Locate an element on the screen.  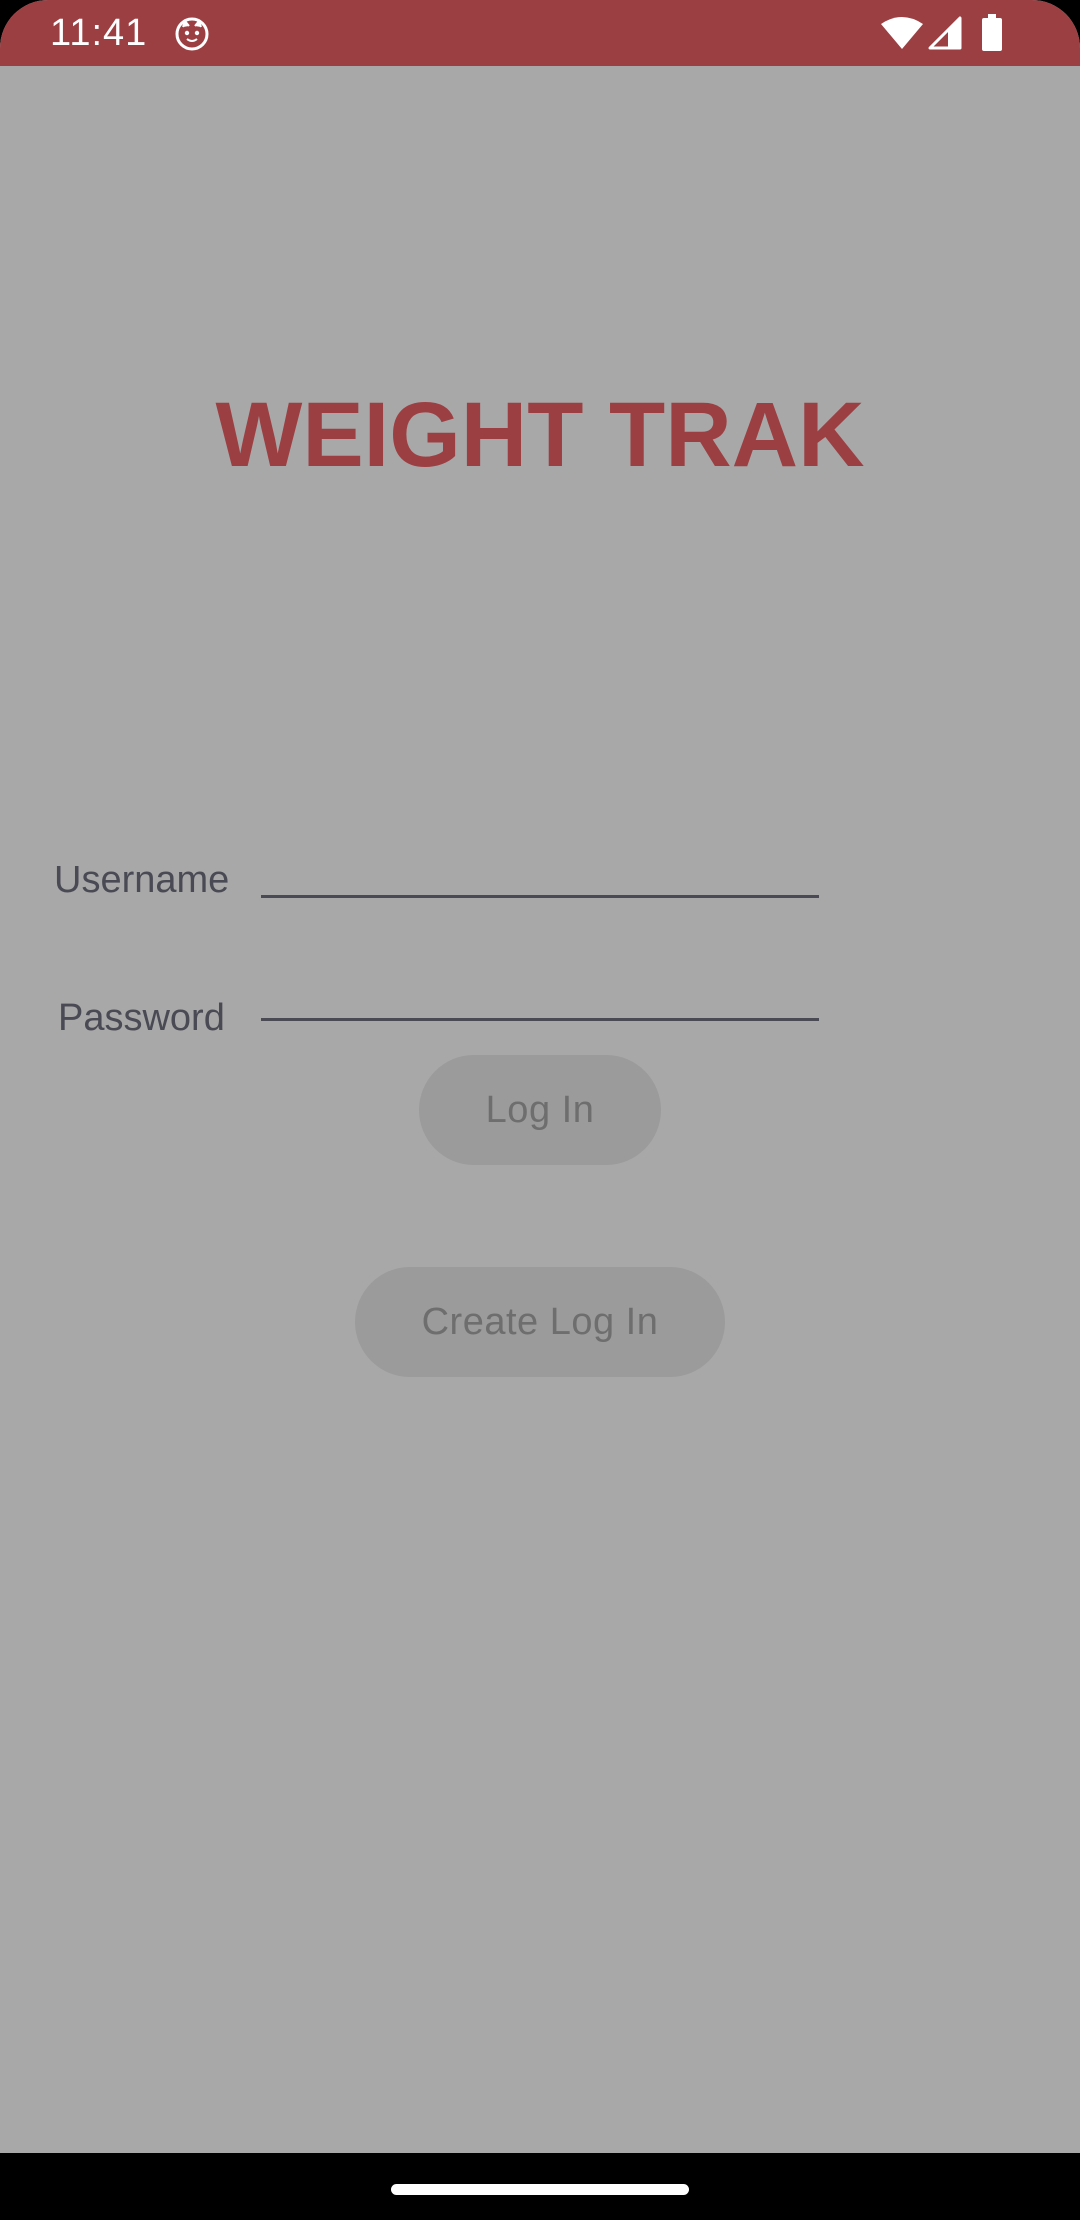
battery-icon is located at coordinates (992, 32).